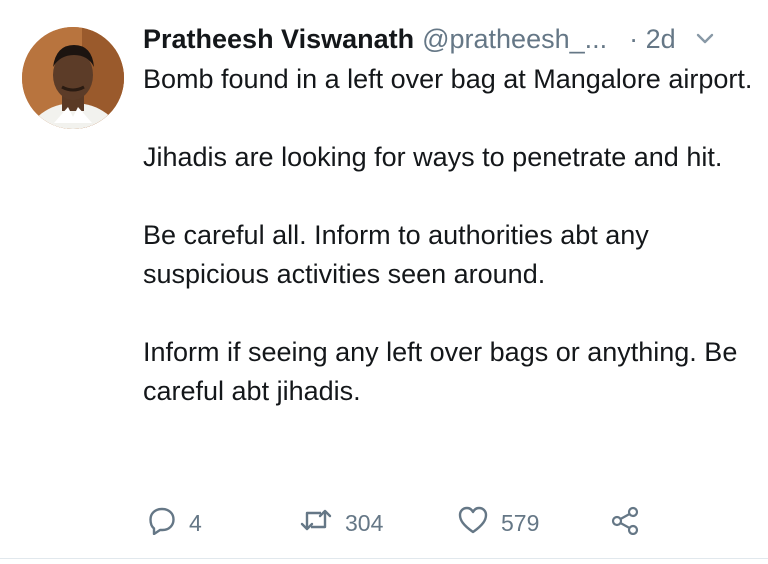 The height and width of the screenshot is (564, 768). Describe the element at coordinates (316, 523) in the screenshot. I see `retweet-icon` at that location.